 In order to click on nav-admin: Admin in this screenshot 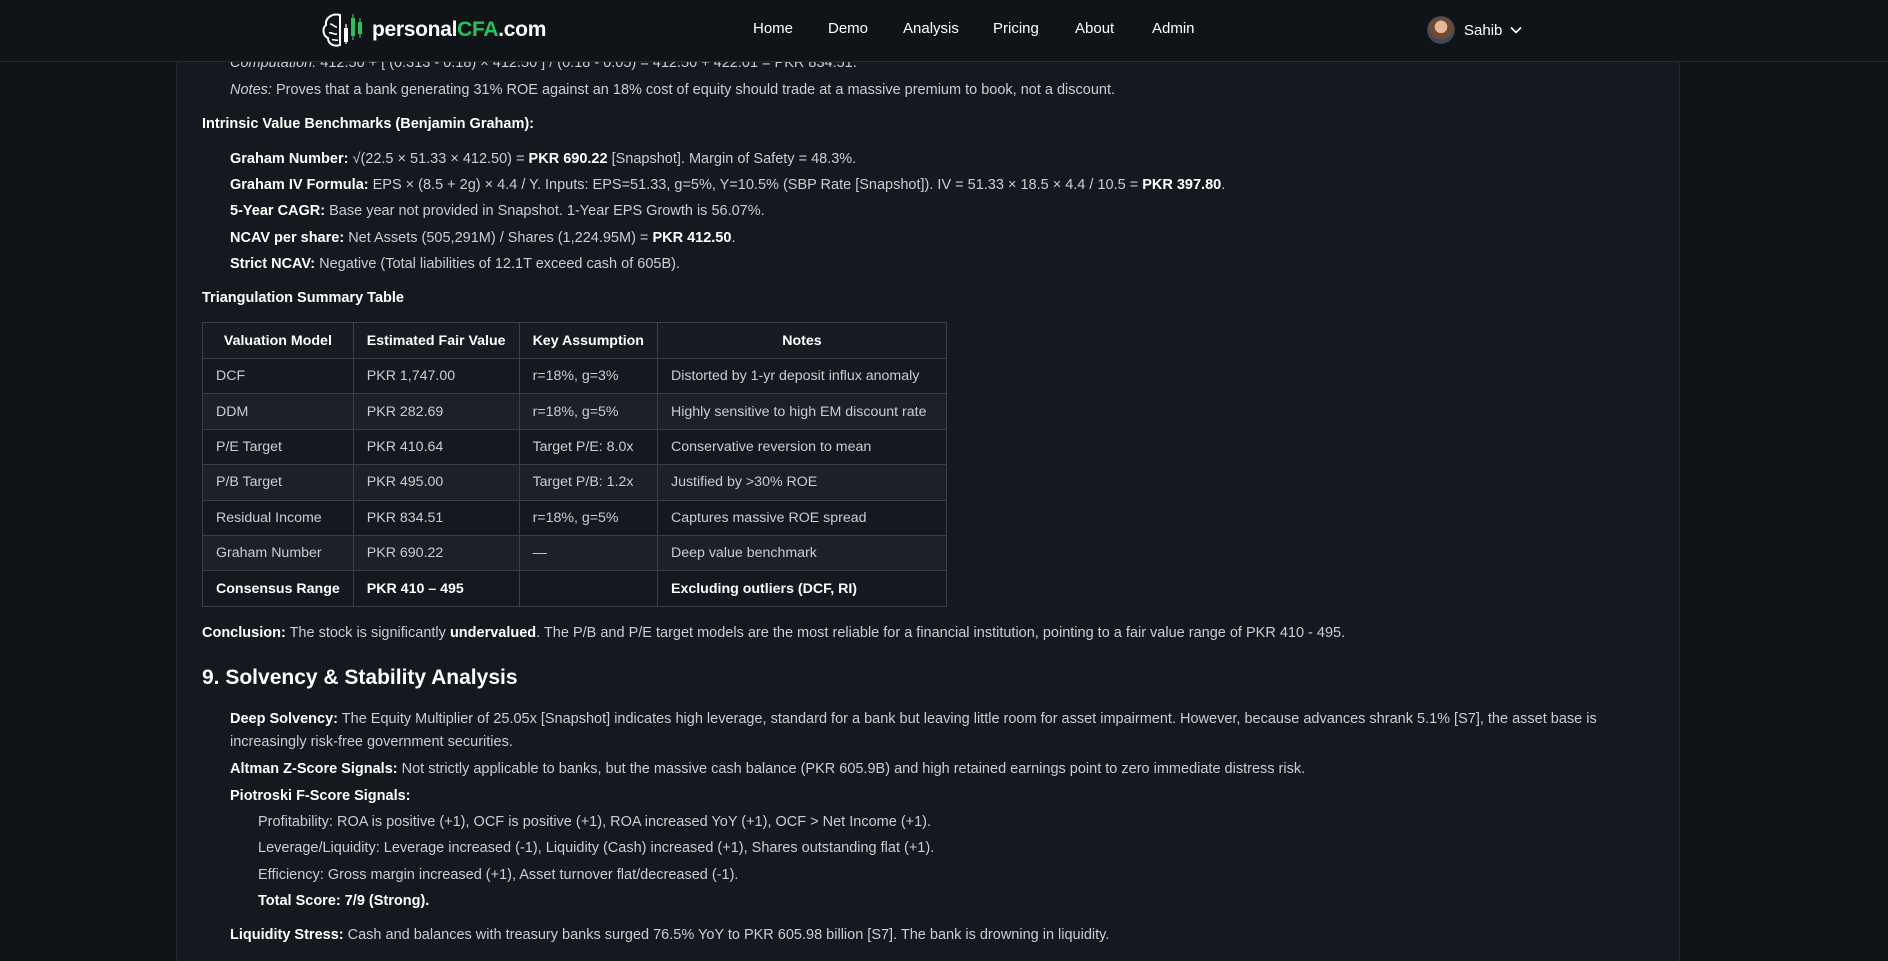, I will do `click(1173, 28)`.